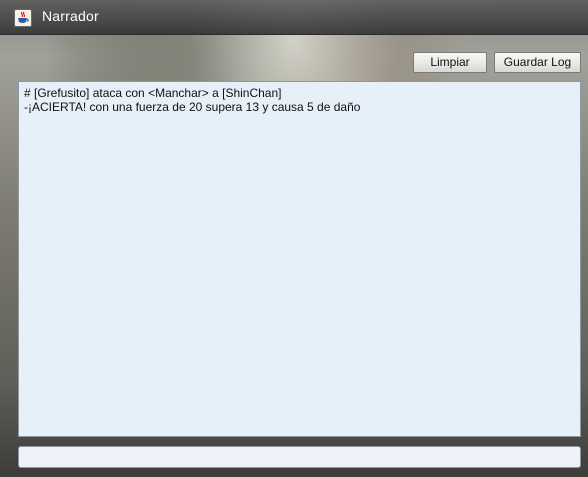 The height and width of the screenshot is (477, 588). What do you see at coordinates (23, 18) in the screenshot?
I see `java-cup-icon` at bounding box center [23, 18].